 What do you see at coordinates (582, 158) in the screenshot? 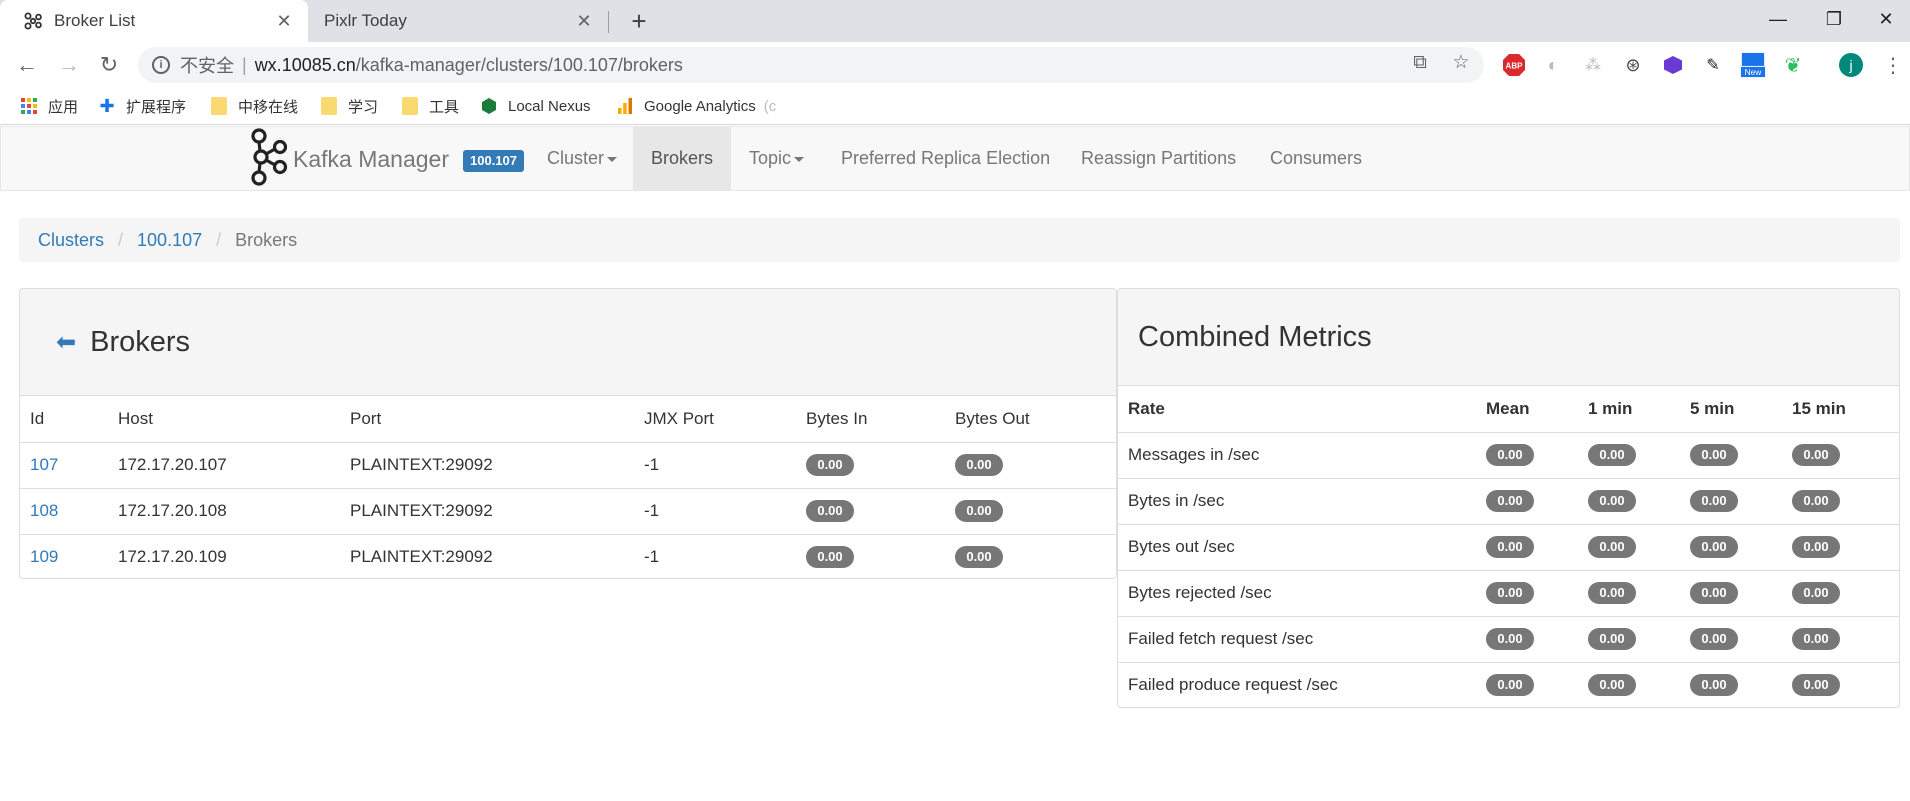
I see `nav-cluster: Cluster` at bounding box center [582, 158].